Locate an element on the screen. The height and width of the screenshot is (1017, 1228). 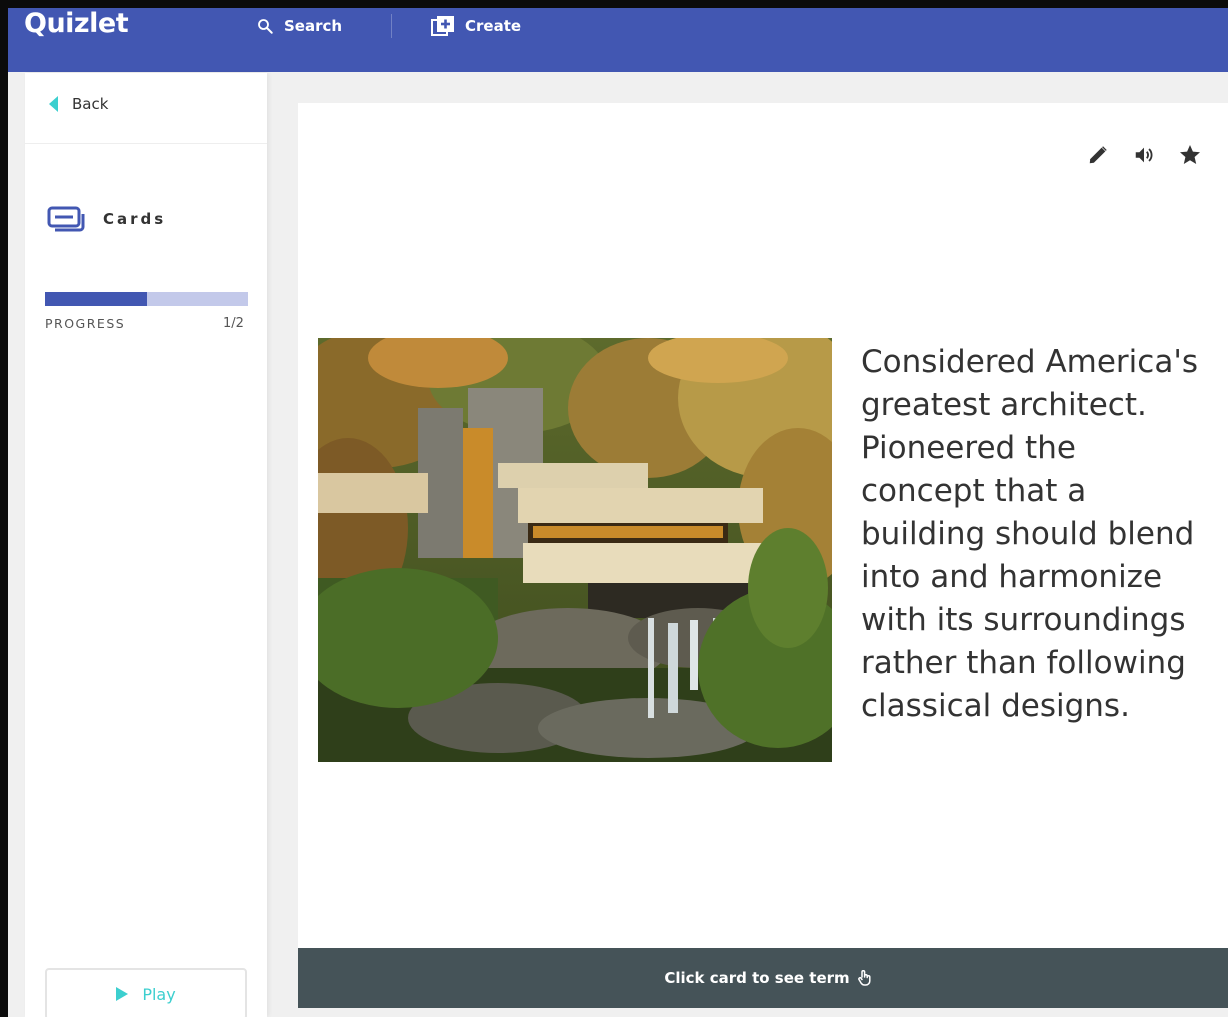
star-icon is located at coordinates (1190, 154).